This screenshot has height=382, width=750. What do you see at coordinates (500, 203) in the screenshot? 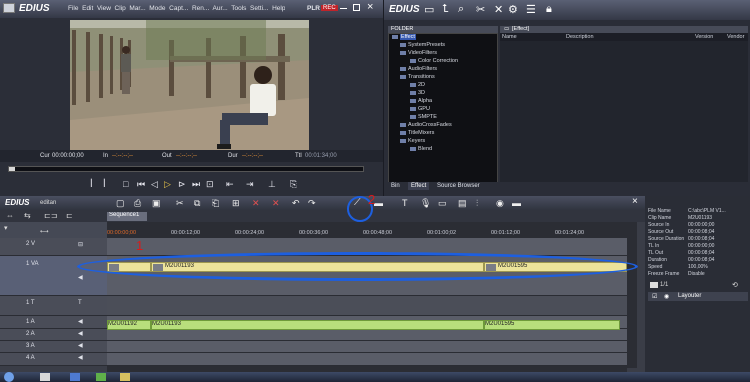
I see `record-icon: ◉` at bounding box center [500, 203].